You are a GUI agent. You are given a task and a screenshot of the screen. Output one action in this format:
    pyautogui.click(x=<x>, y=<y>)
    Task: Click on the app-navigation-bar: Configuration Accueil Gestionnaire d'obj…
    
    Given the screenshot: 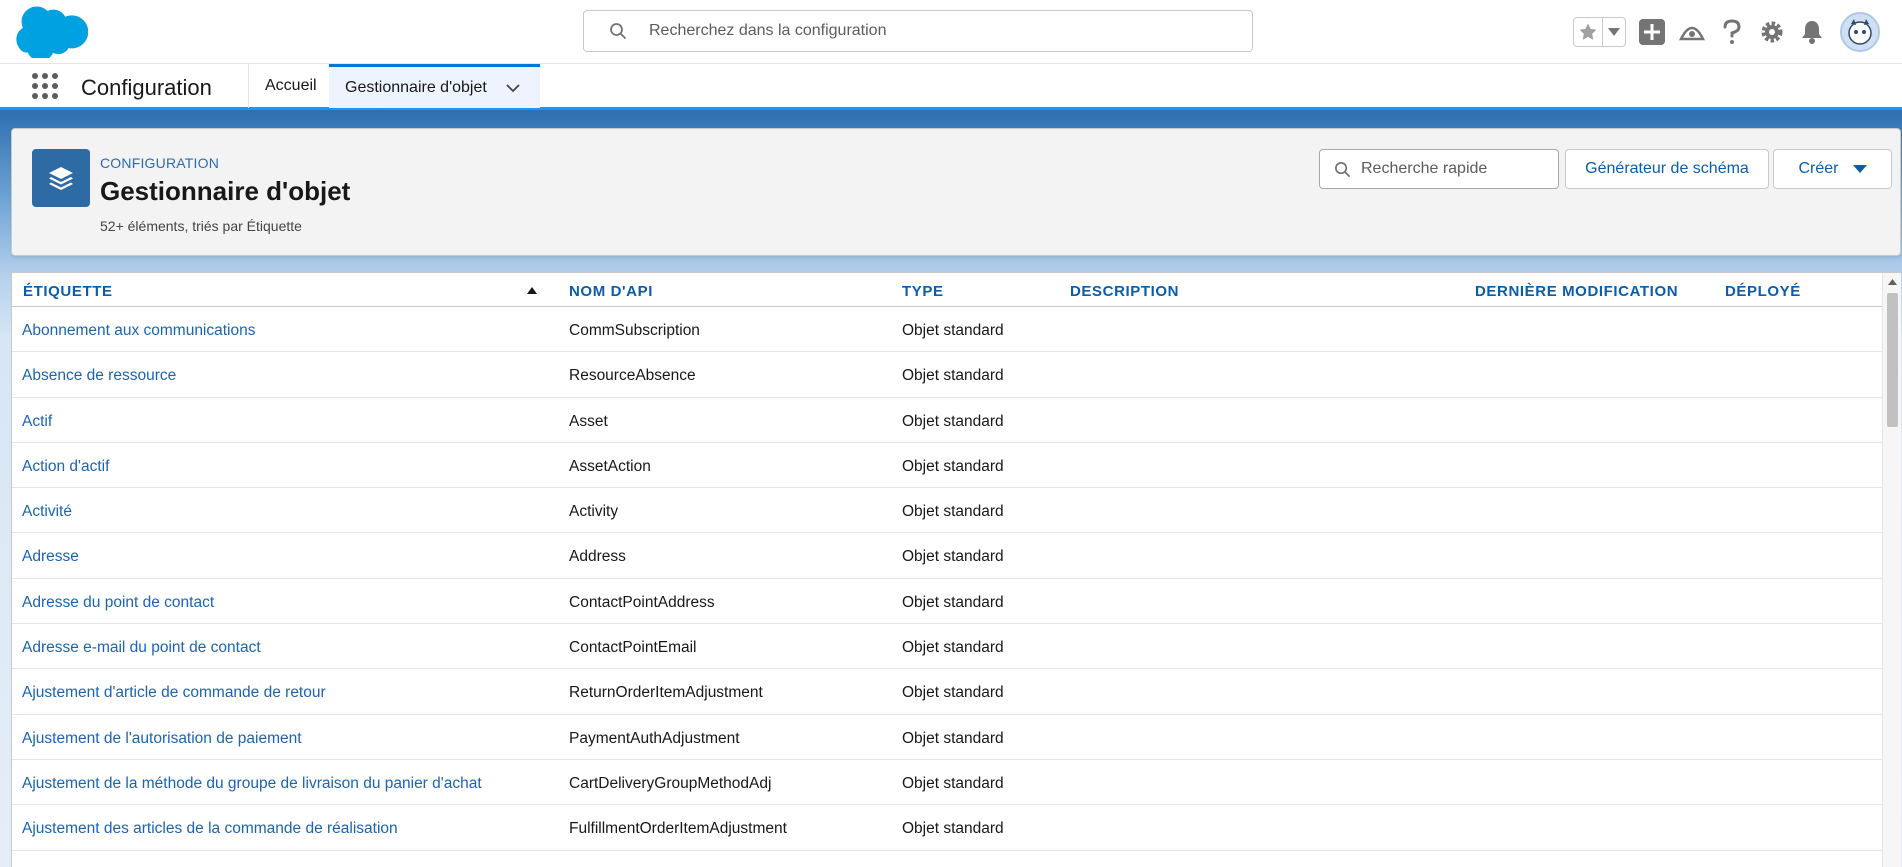 What is the action you would take?
    pyautogui.click(x=951, y=86)
    